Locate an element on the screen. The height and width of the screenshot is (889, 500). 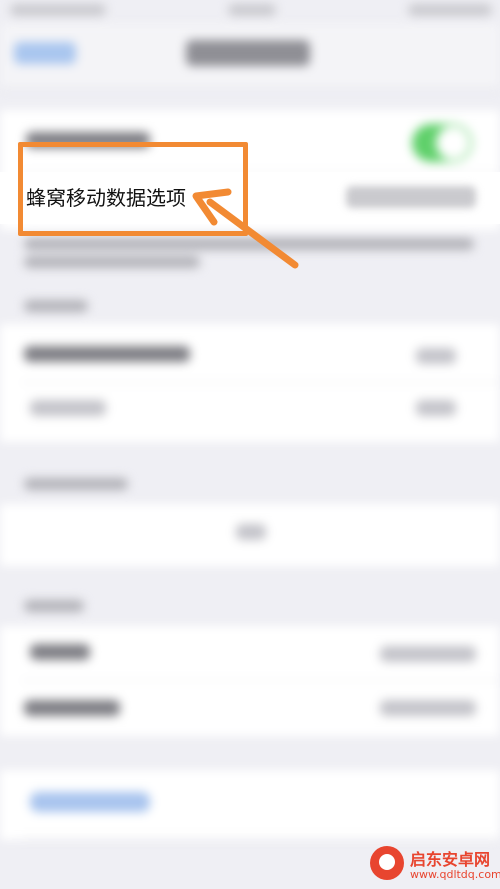
navigation-bar is located at coordinates (250, 56).